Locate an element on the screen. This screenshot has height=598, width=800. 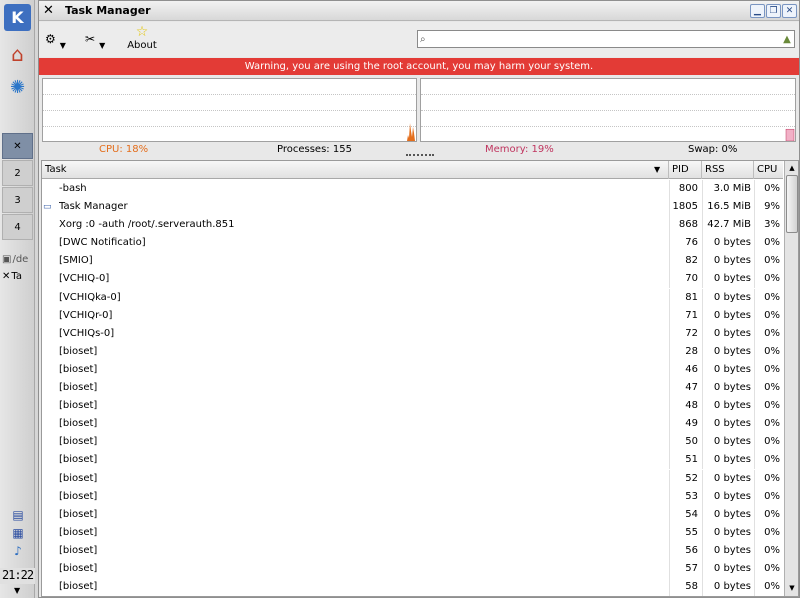
network-globe-icon: ✺ is located at coordinates (17, 87).